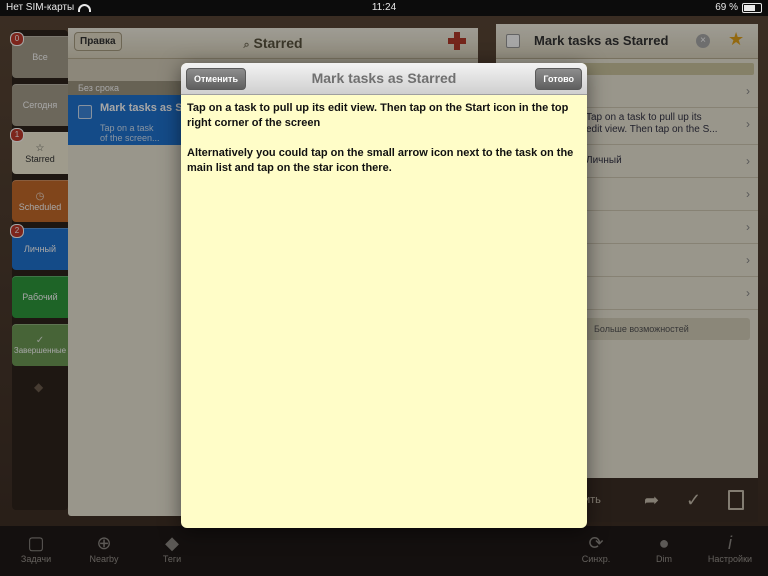 The height and width of the screenshot is (576, 768). What do you see at coordinates (726, 7) in the screenshot?
I see `battery-percent: 69 %` at bounding box center [726, 7].